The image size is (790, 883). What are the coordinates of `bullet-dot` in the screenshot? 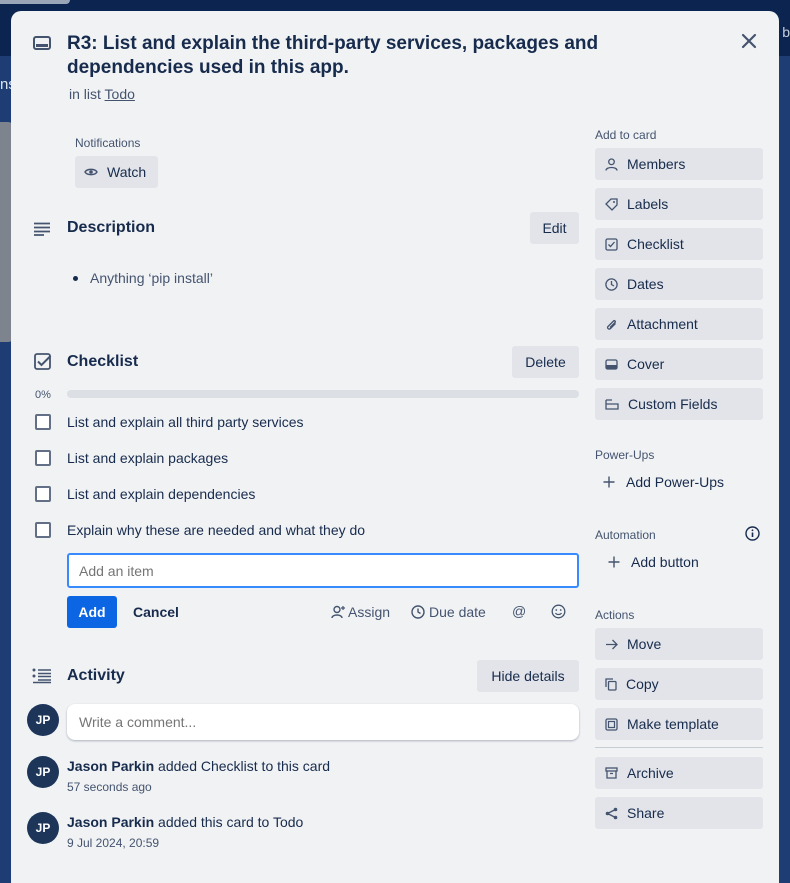 It's located at (75, 278).